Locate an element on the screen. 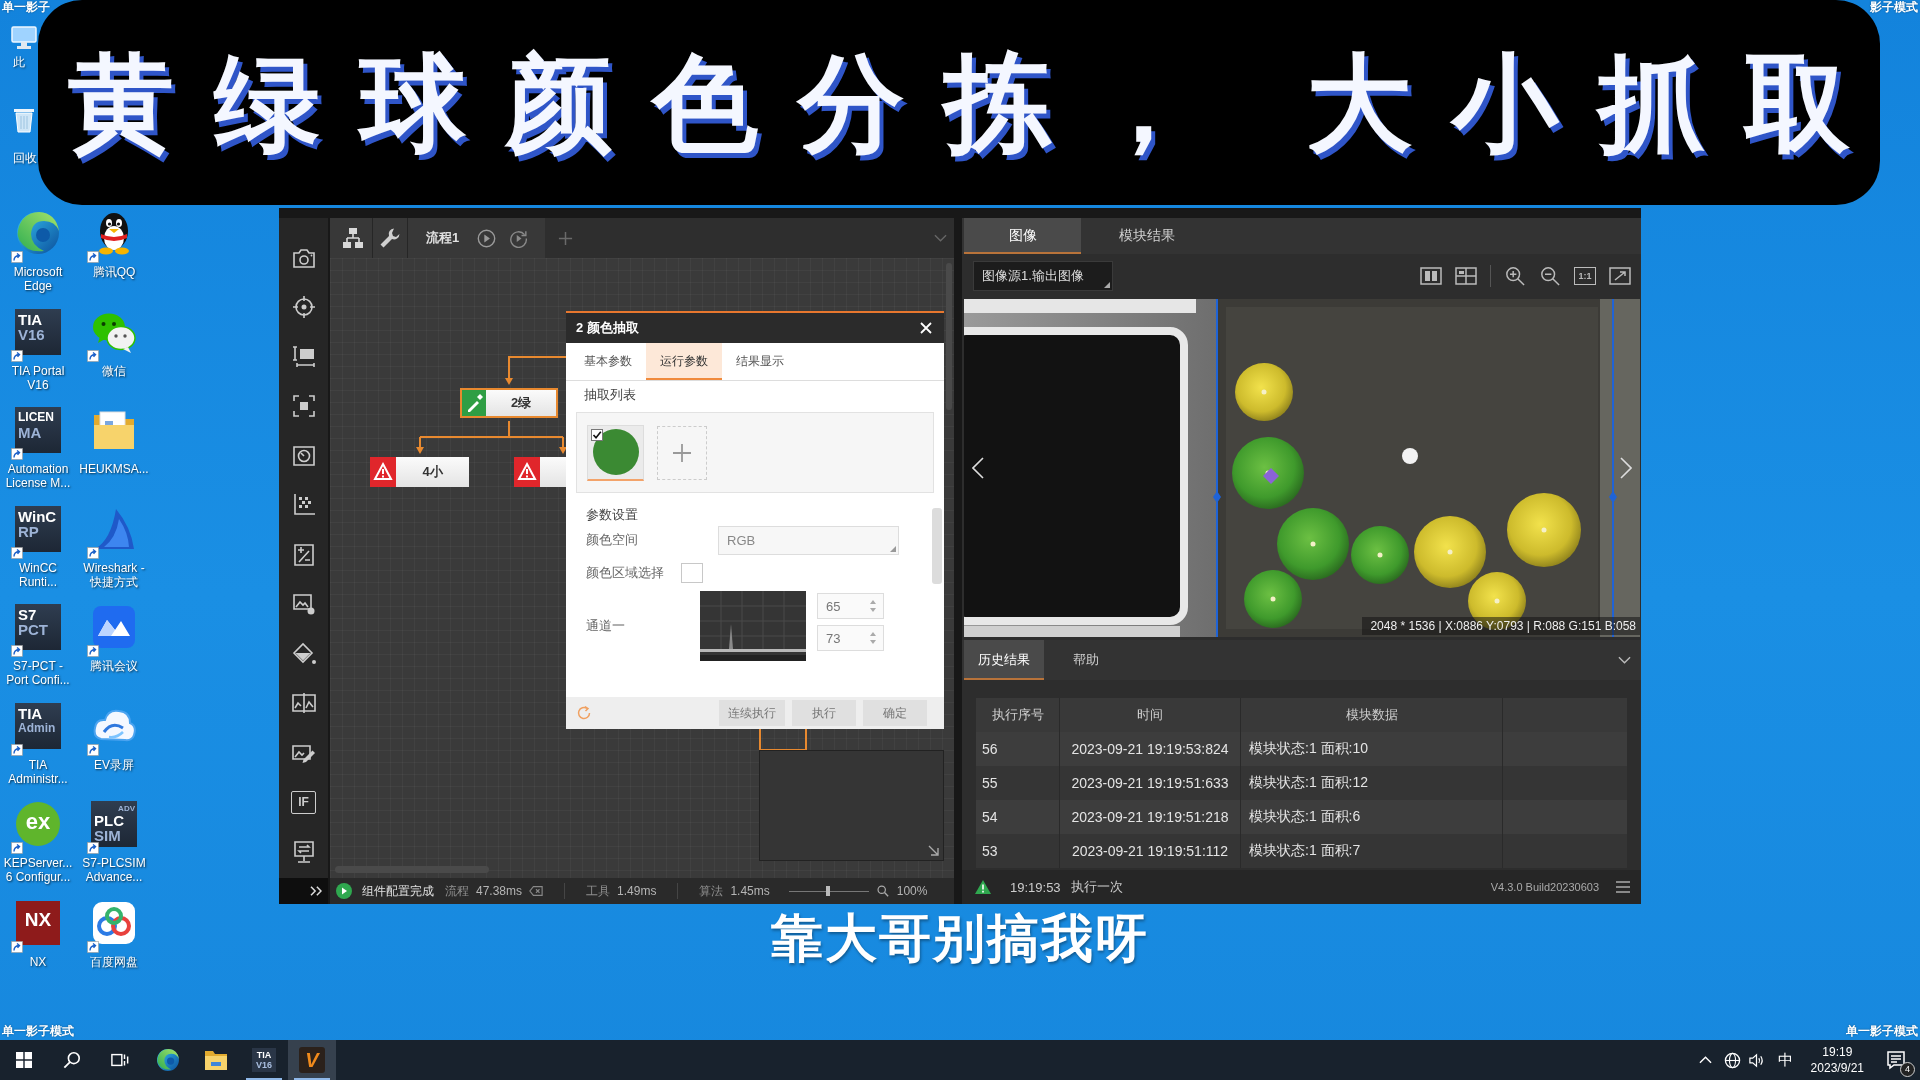  status-message: 执行一次 is located at coordinates (1096, 887).